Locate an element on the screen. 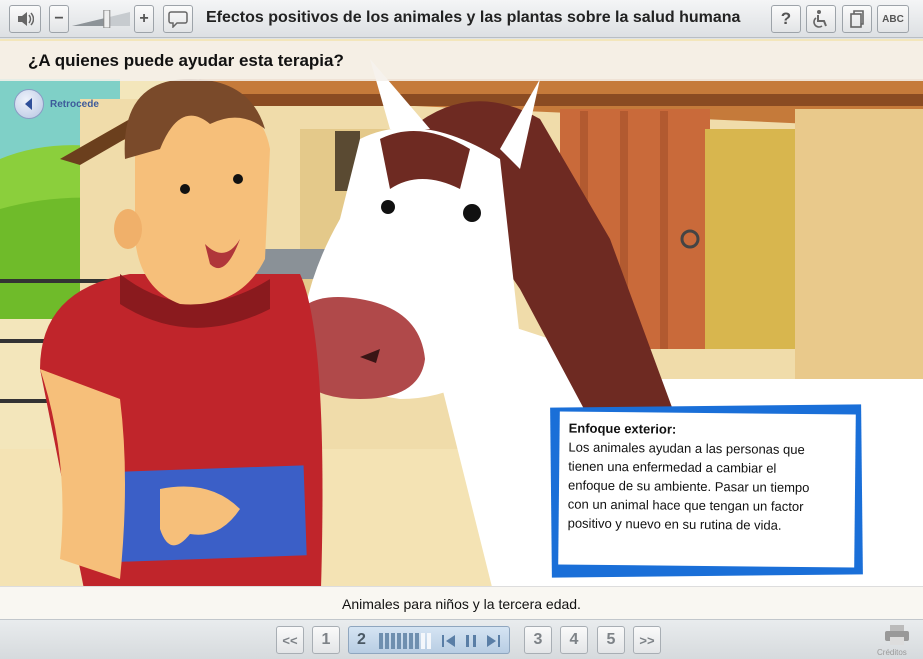  accessibility-button is located at coordinates (821, 19).